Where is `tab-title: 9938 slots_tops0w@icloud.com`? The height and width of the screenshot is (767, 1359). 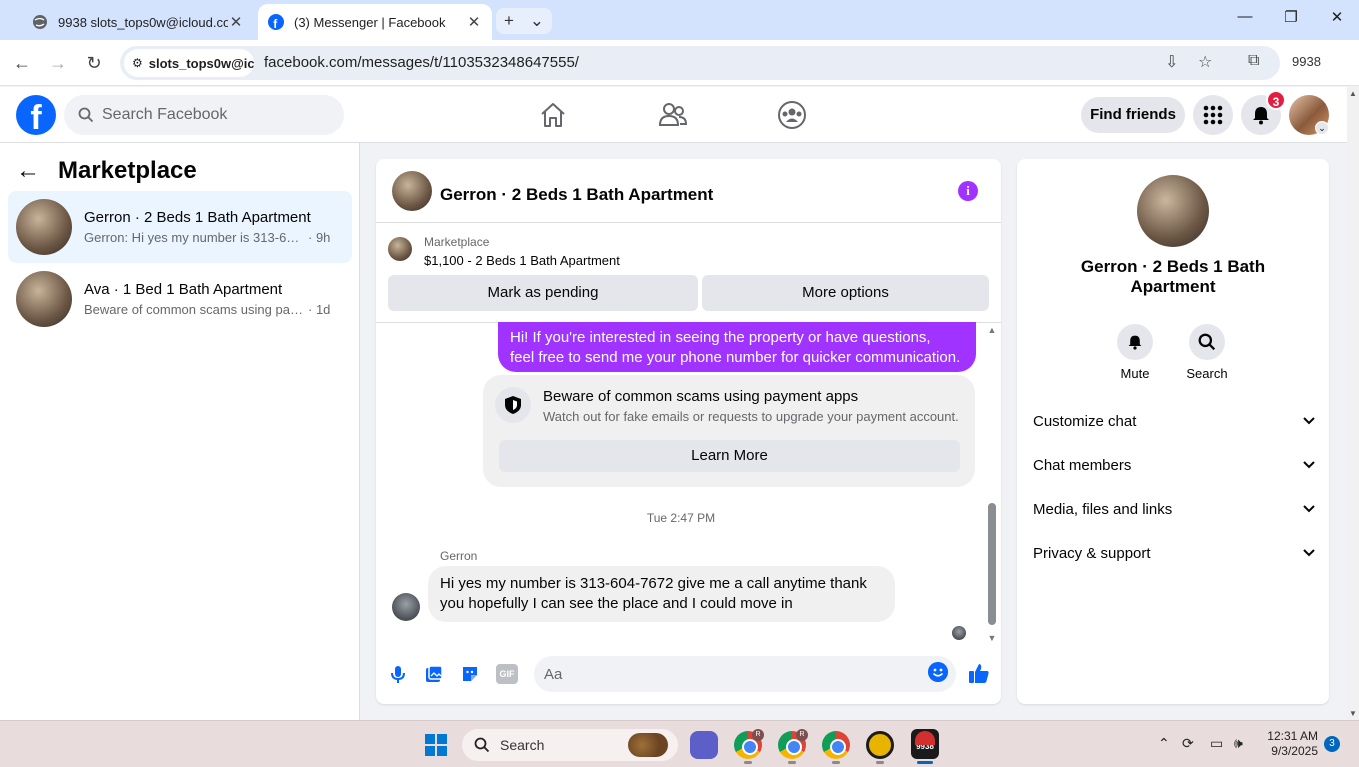
tab-title: 9938 slots_tops0w@icloud.com is located at coordinates (143, 22).